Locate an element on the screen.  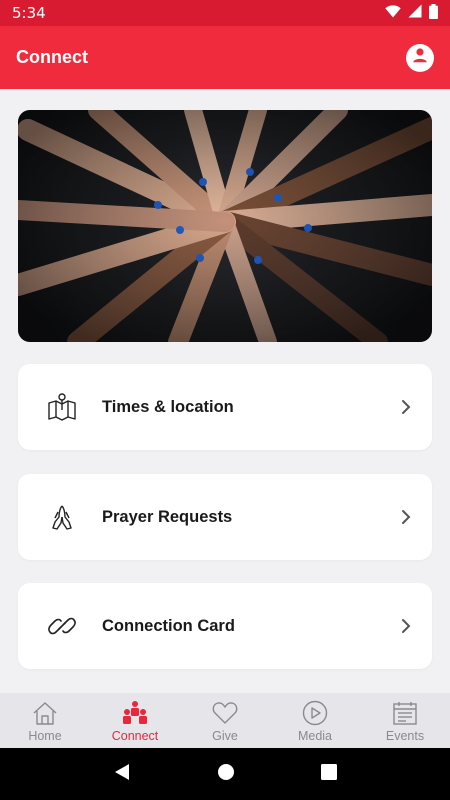
status-time: 5:34 is located at coordinates (29, 13).